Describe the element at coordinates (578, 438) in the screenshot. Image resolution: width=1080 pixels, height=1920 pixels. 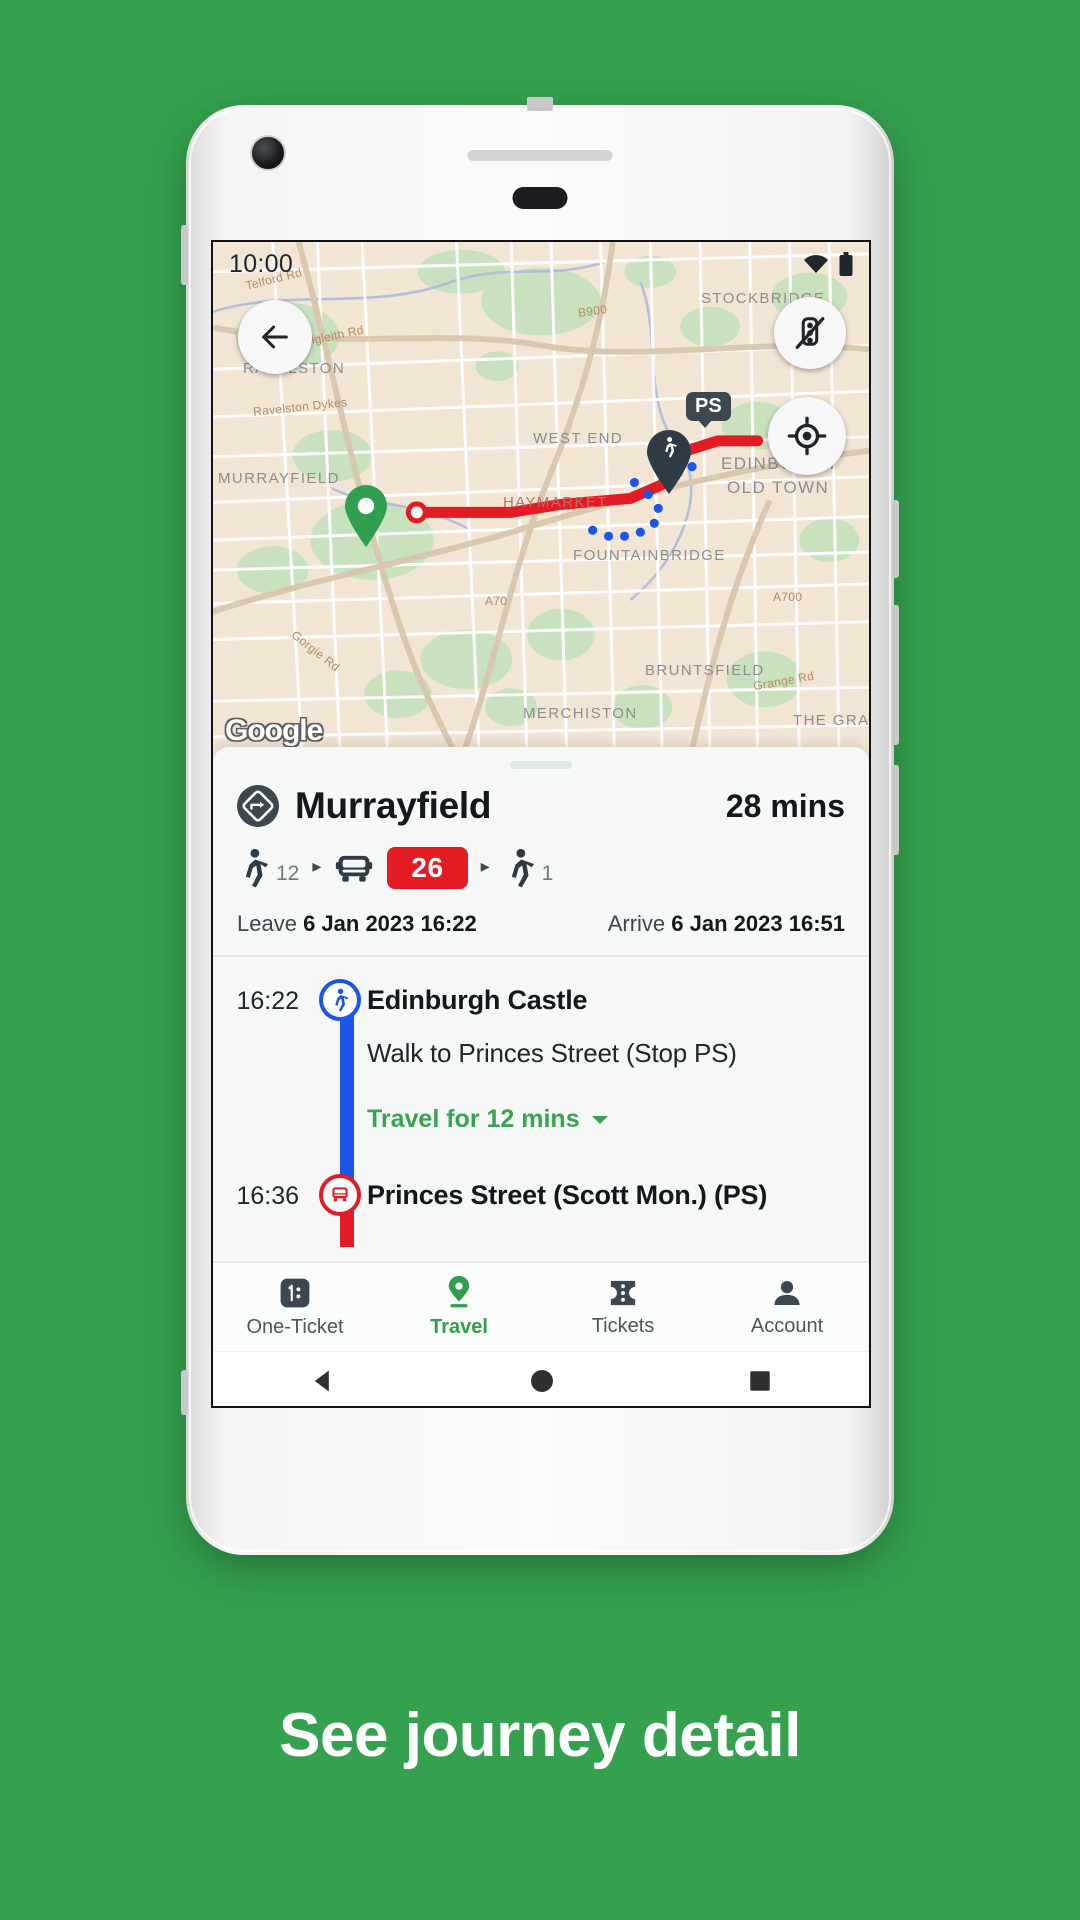
I see `map-area-label: WEST END` at that location.